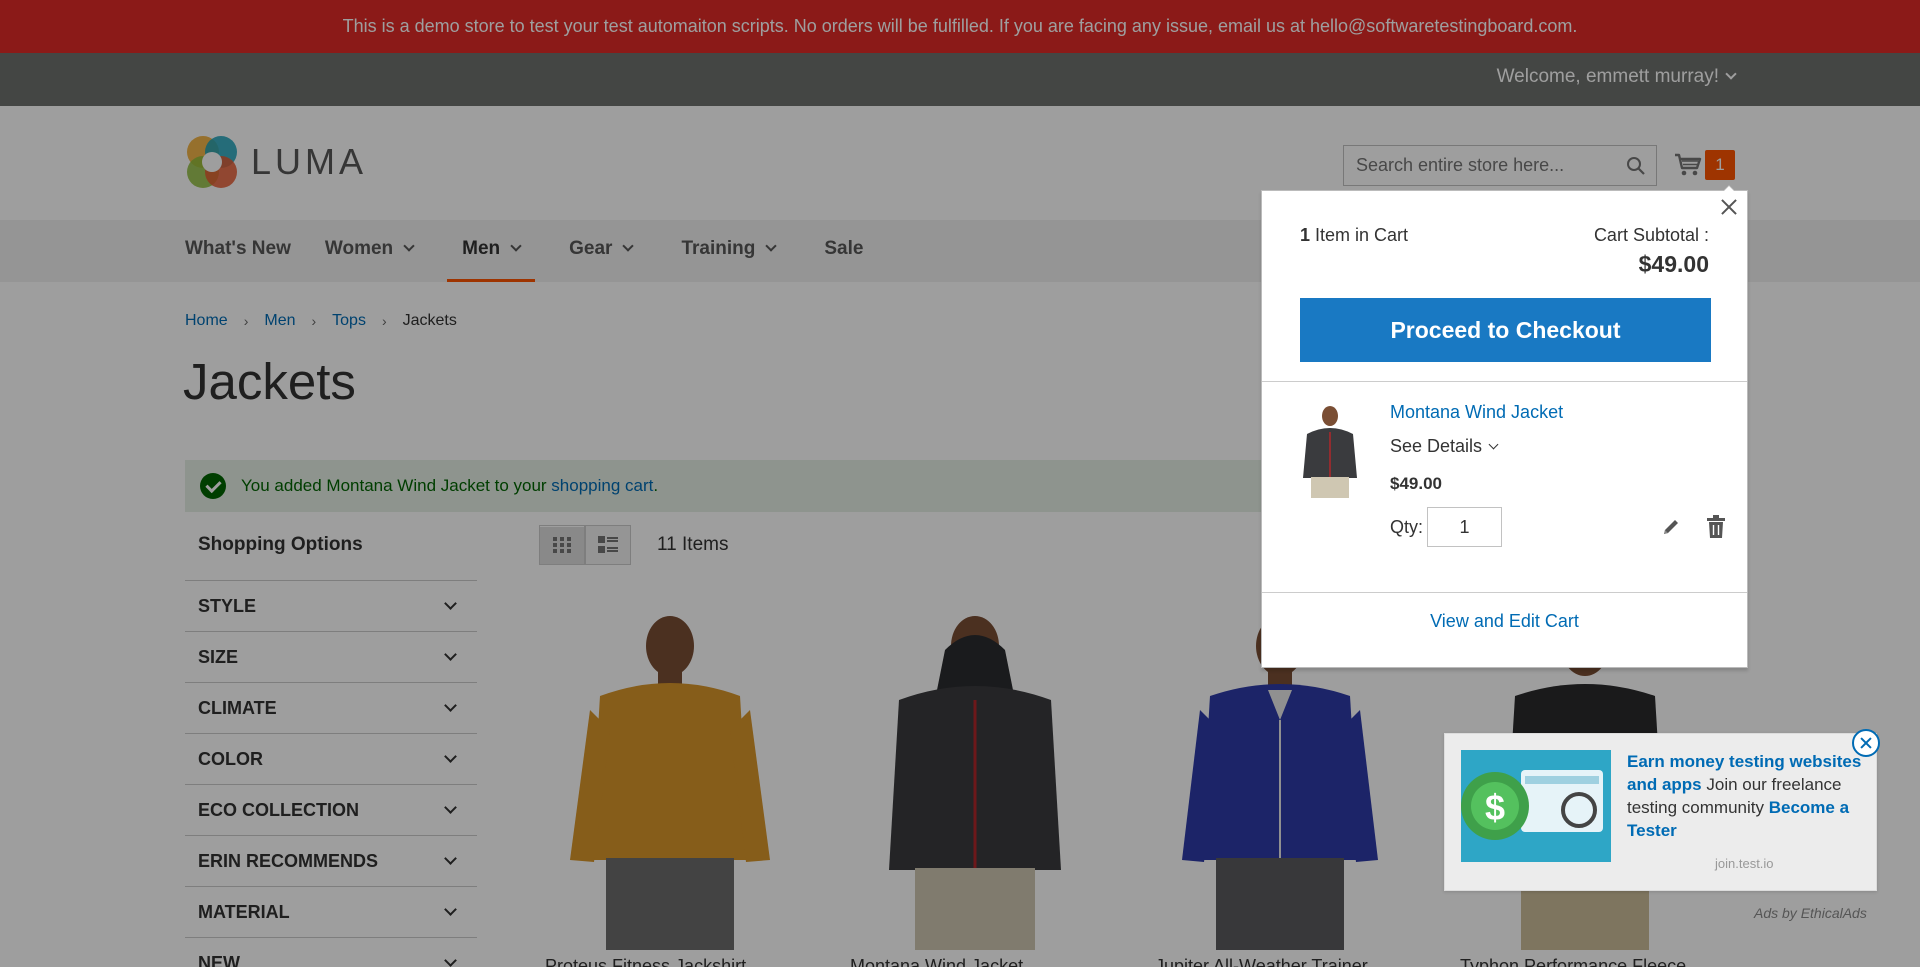 This screenshot has height=967, width=1920. What do you see at coordinates (331, 860) in the screenshot?
I see `filter-erin-recommends: Erin Recommends` at bounding box center [331, 860].